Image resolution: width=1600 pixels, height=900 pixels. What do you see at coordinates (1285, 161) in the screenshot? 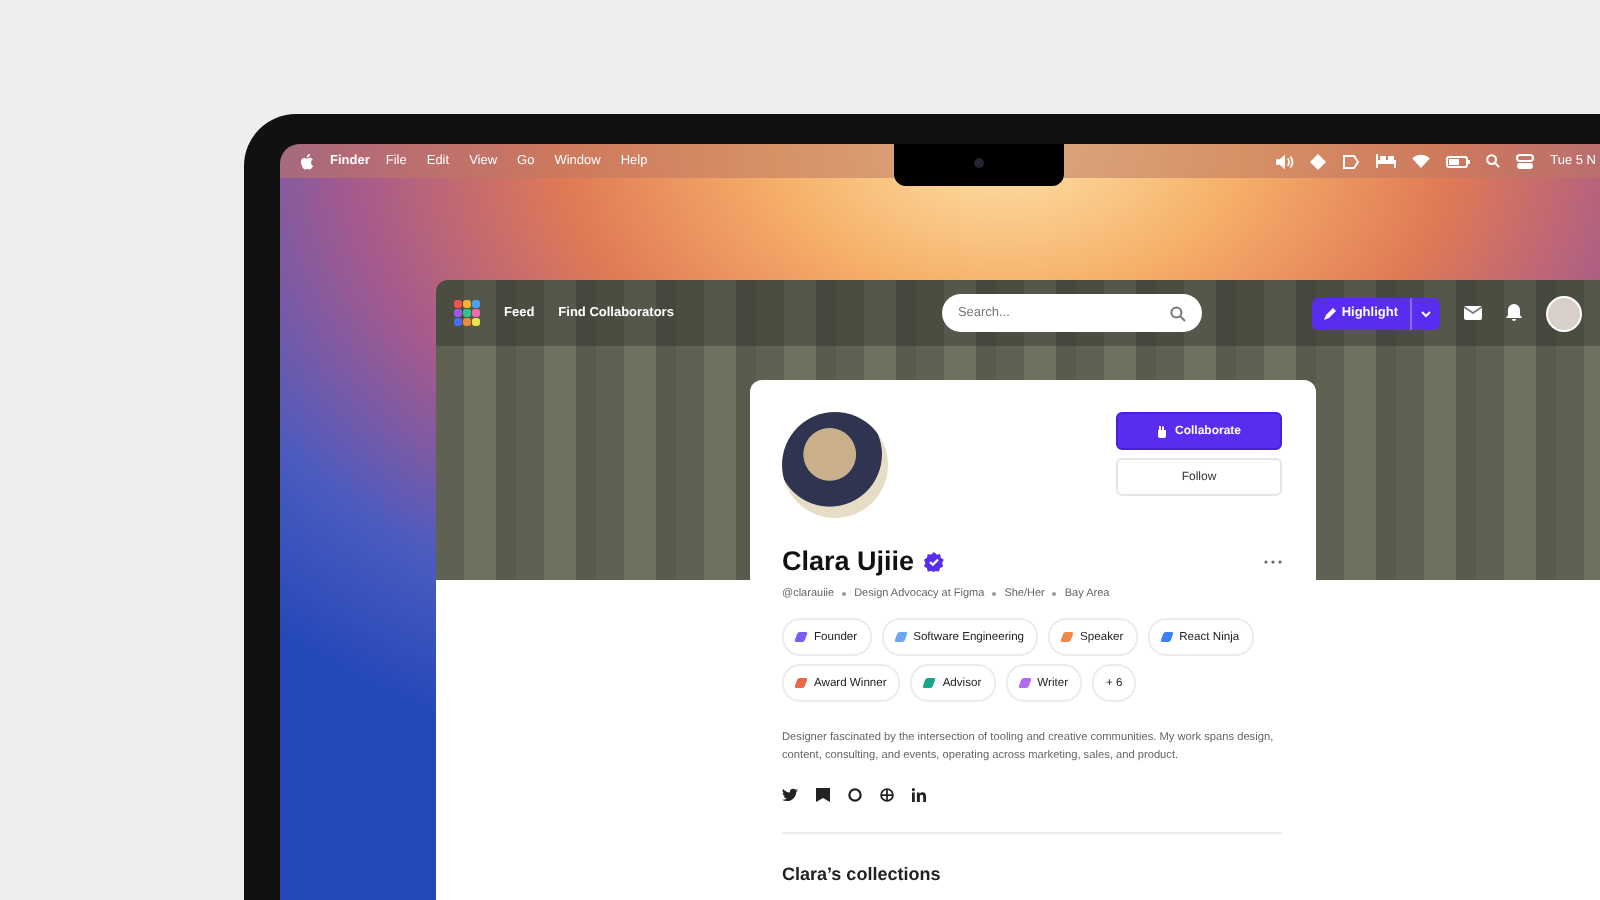
I see `volume-icon` at bounding box center [1285, 161].